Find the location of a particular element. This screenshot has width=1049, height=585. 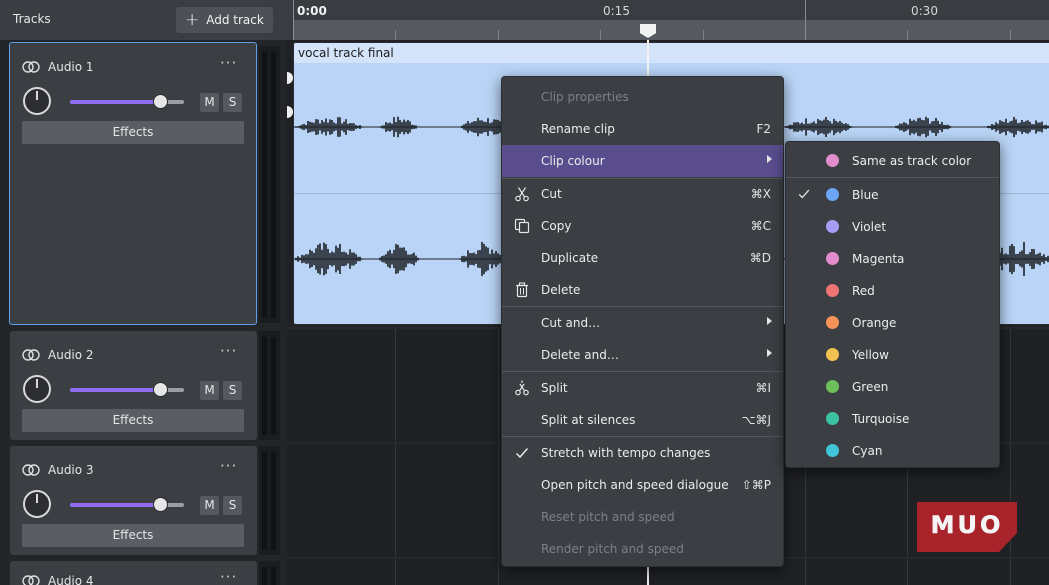

track-name: Audio 4 is located at coordinates (71, 579).